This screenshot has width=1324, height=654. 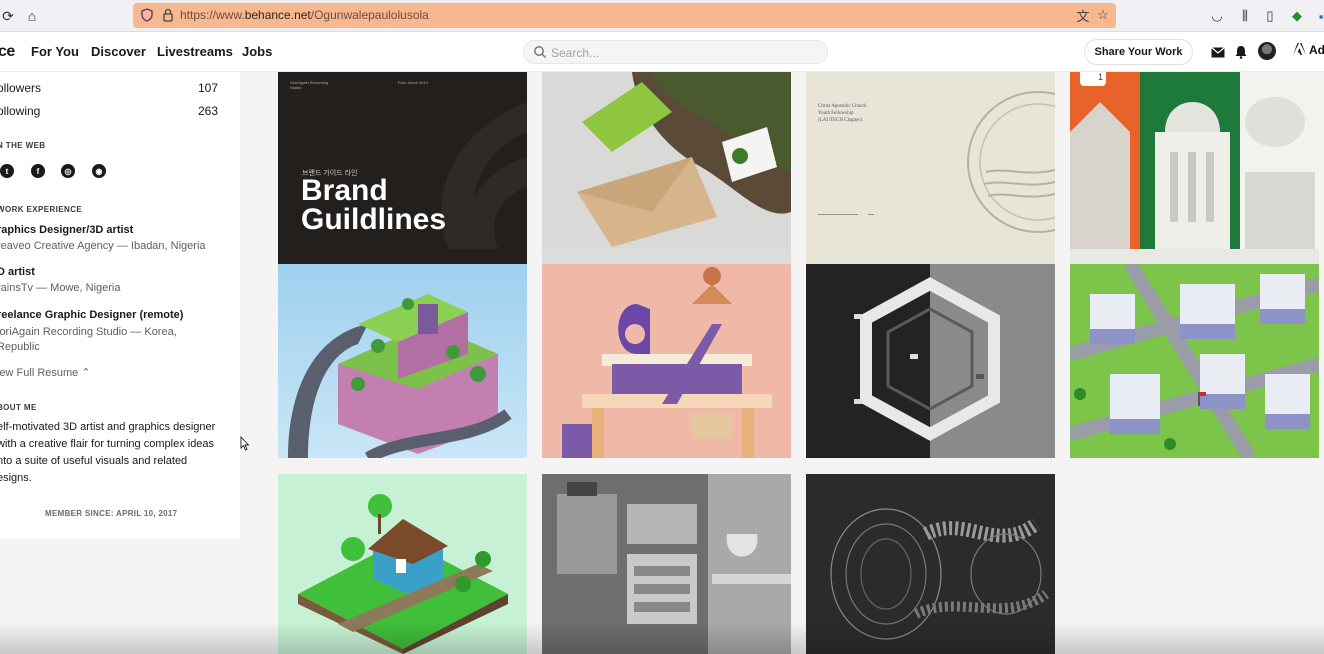 What do you see at coordinates (344, 190) in the screenshot?
I see `brand-title-line1: Brand` at bounding box center [344, 190].